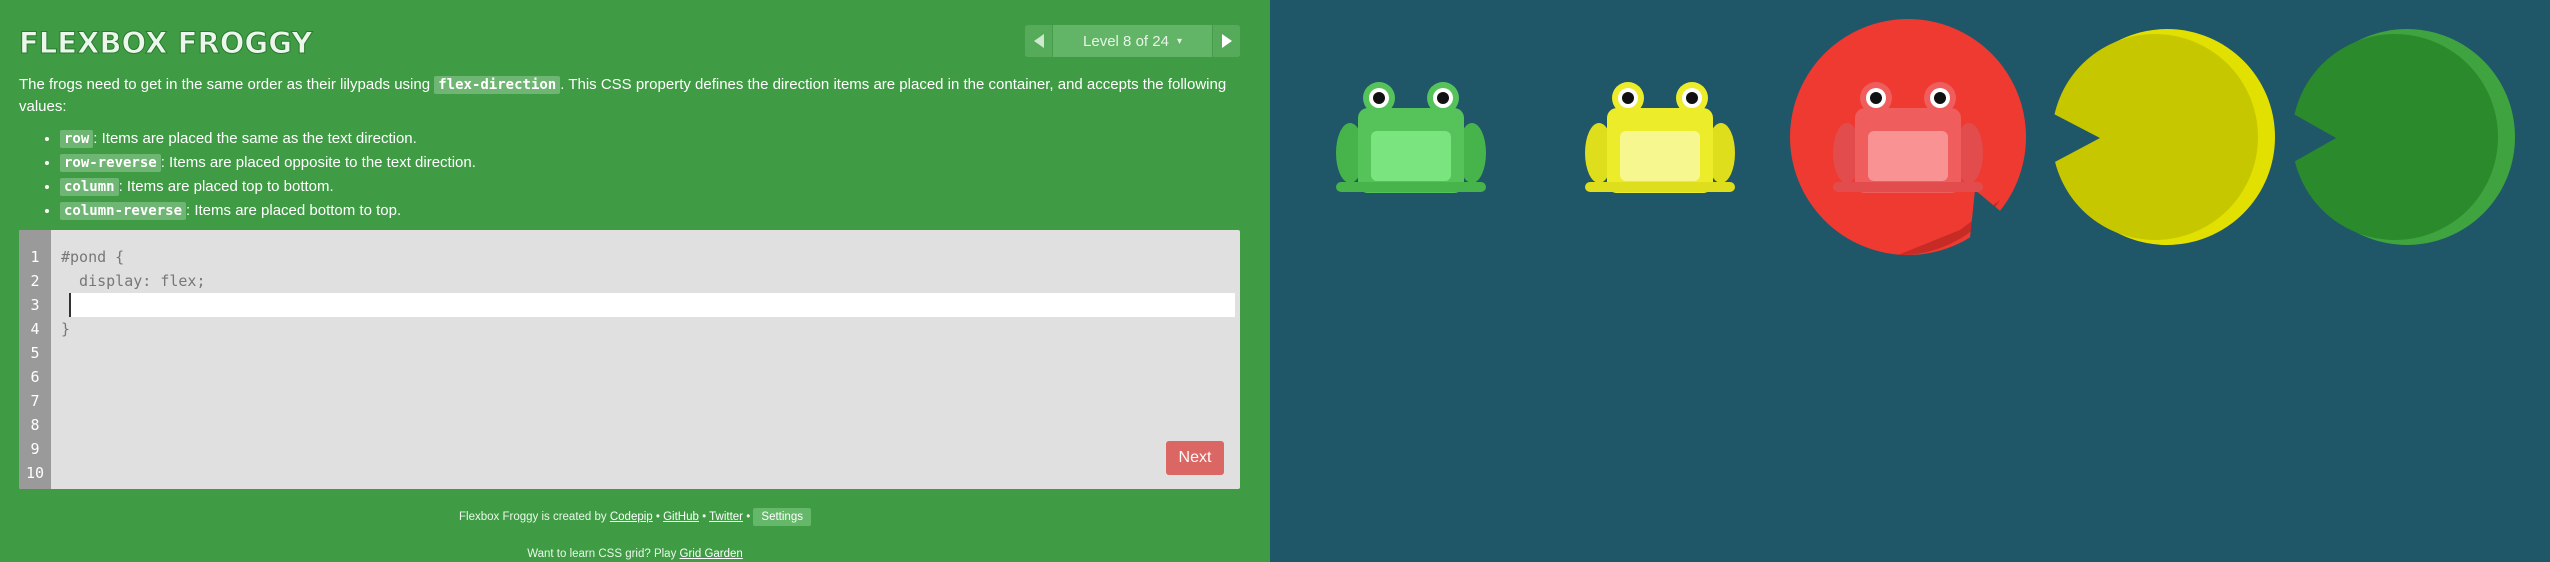 The image size is (2550, 562). What do you see at coordinates (35, 281) in the screenshot?
I see `line-number: 2` at bounding box center [35, 281].